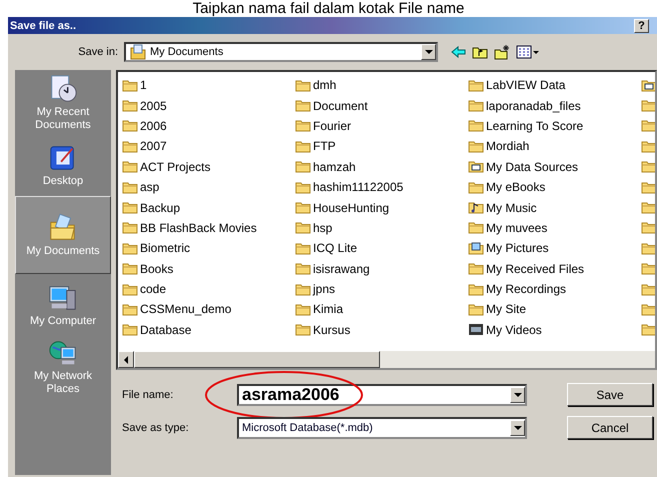 The image size is (657, 477). Describe the element at coordinates (476, 248) in the screenshot. I see `pictures-folder-icon` at that location.